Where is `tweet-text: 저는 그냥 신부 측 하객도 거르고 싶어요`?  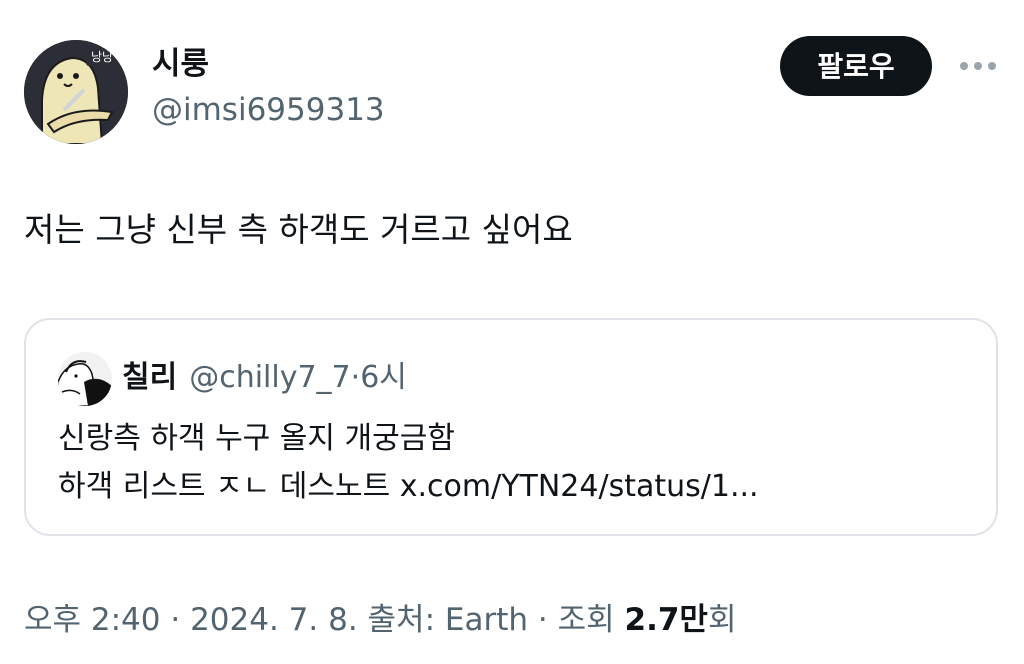 tweet-text: 저는 그냥 신부 측 하객도 거르고 싶어요 is located at coordinates (298, 229).